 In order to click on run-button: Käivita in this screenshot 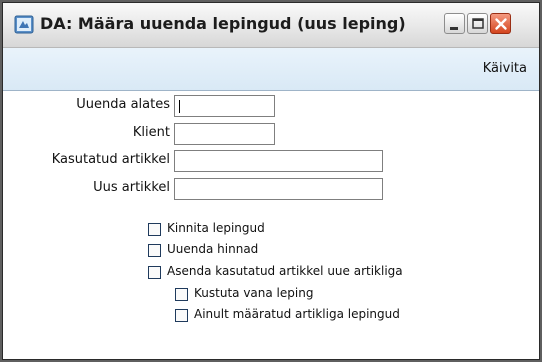, I will do `click(505, 68)`.